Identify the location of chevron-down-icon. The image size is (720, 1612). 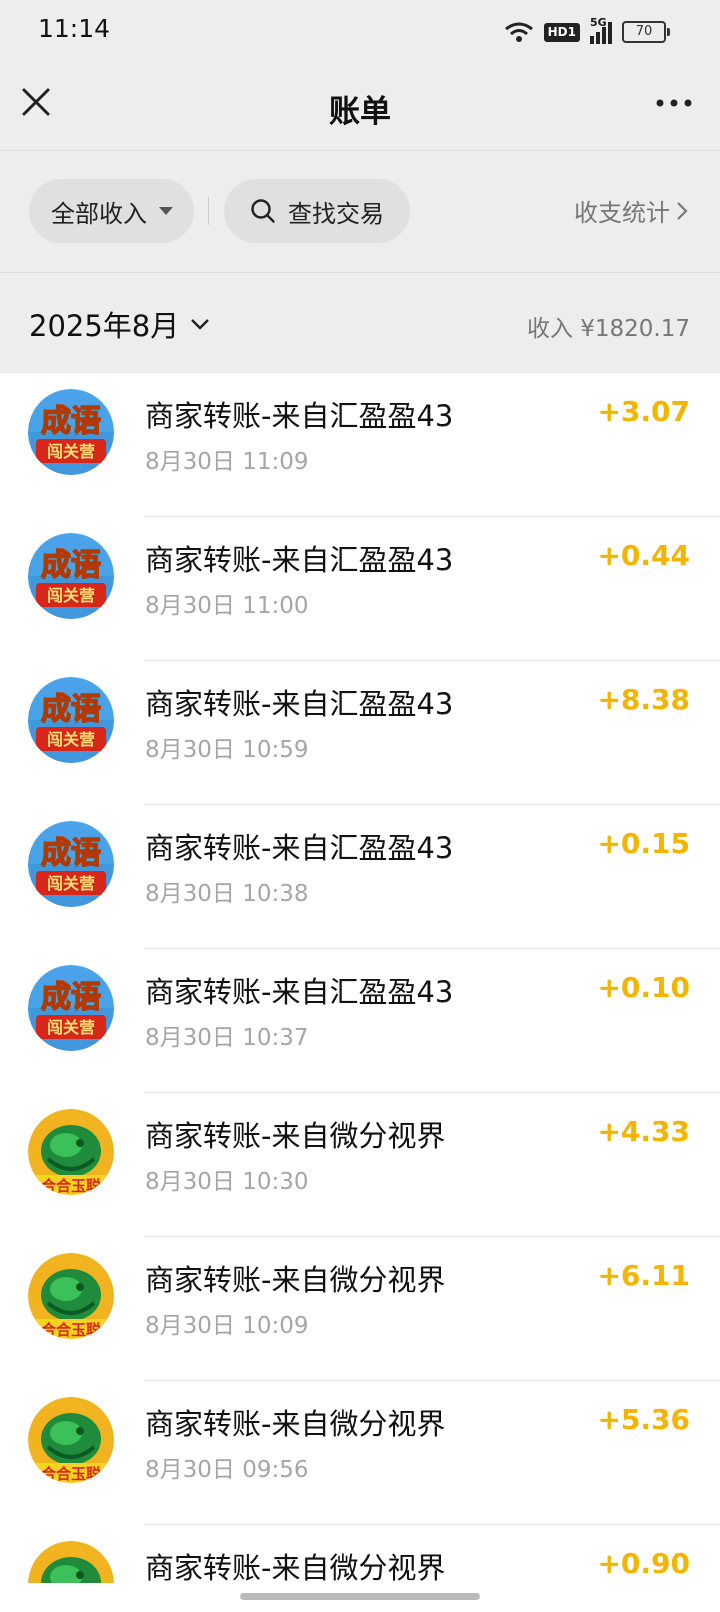
(200, 324).